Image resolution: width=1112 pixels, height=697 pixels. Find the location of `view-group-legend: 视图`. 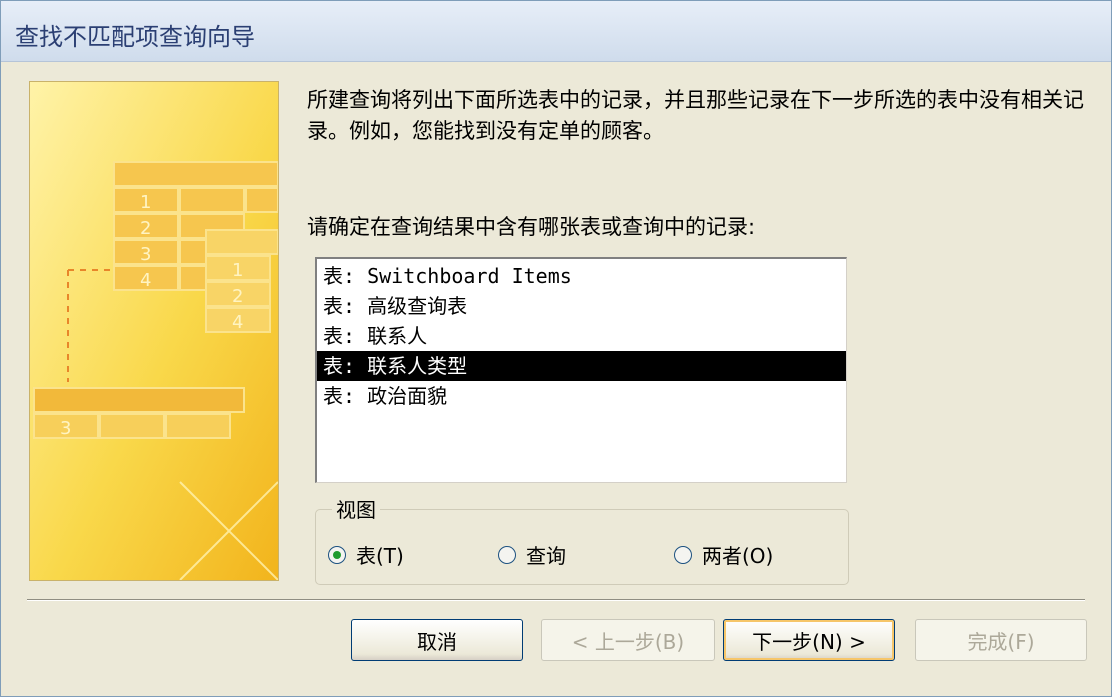

view-group-legend: 视图 is located at coordinates (356, 508).